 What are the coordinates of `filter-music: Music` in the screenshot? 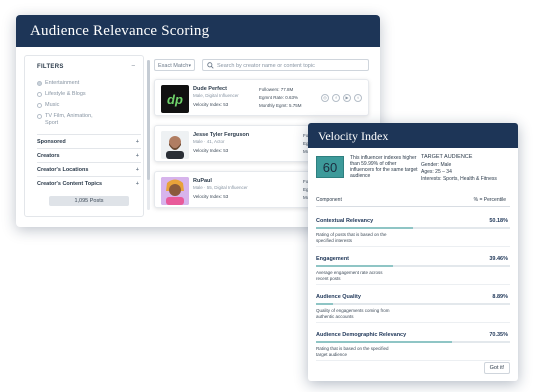 It's located at (48, 105).